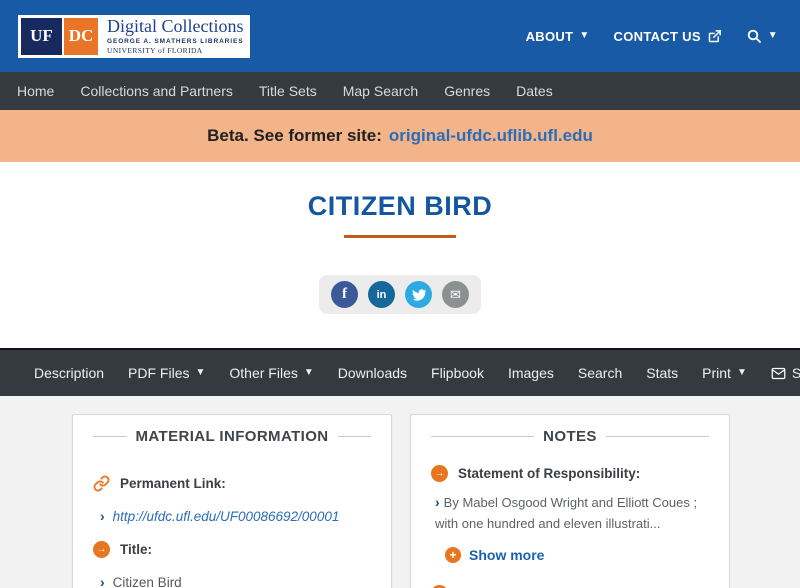 The height and width of the screenshot is (588, 800). I want to click on statement-label: Statement of Responsibility:, so click(549, 473).